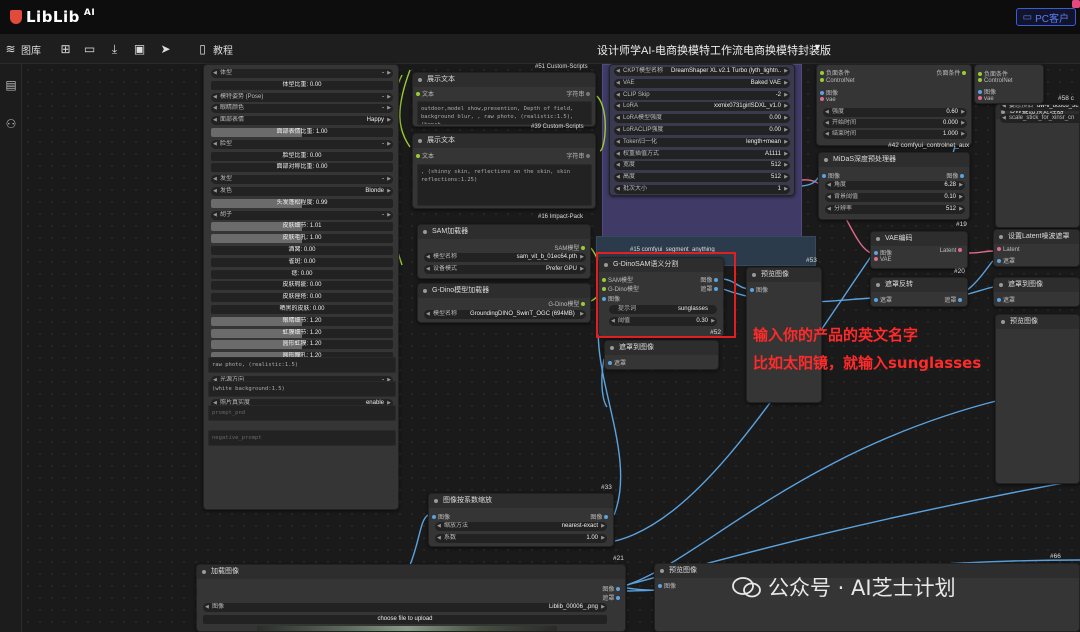  What do you see at coordinates (302, 389) in the screenshot?
I see `prompt-textarea: (white background:1.5)` at bounding box center [302, 389].